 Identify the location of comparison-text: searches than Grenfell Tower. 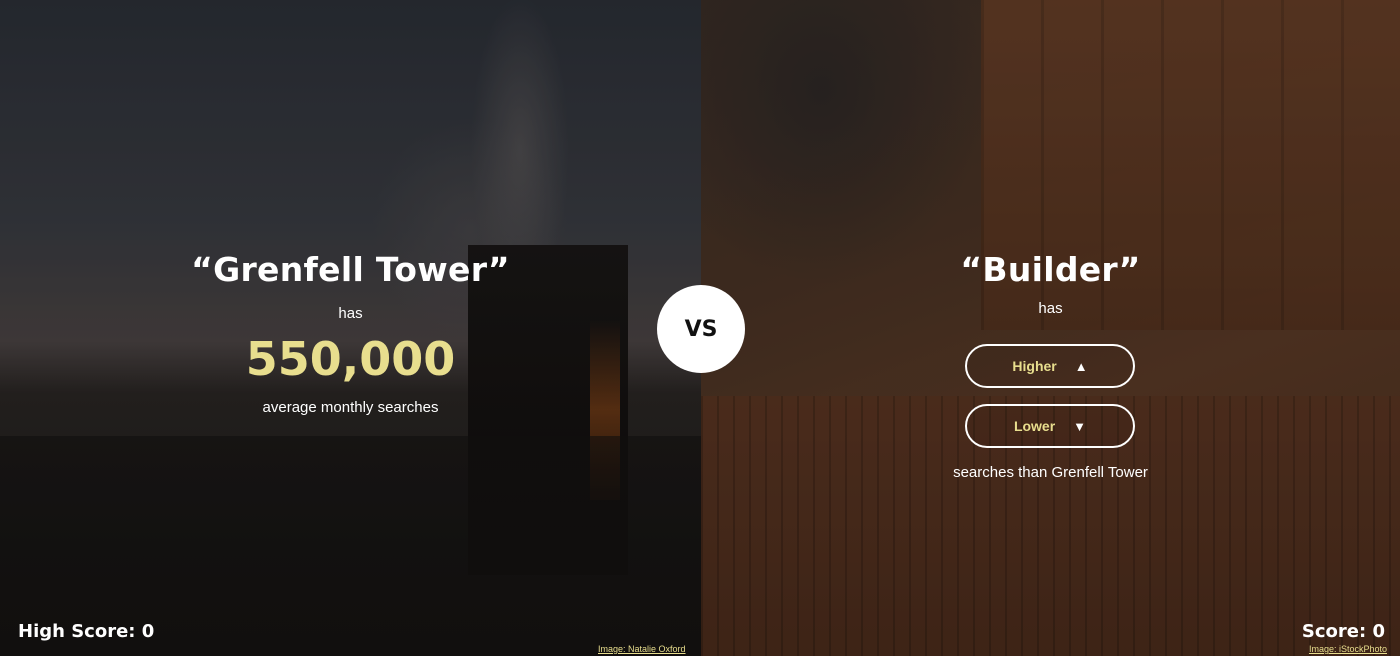
(1050, 472).